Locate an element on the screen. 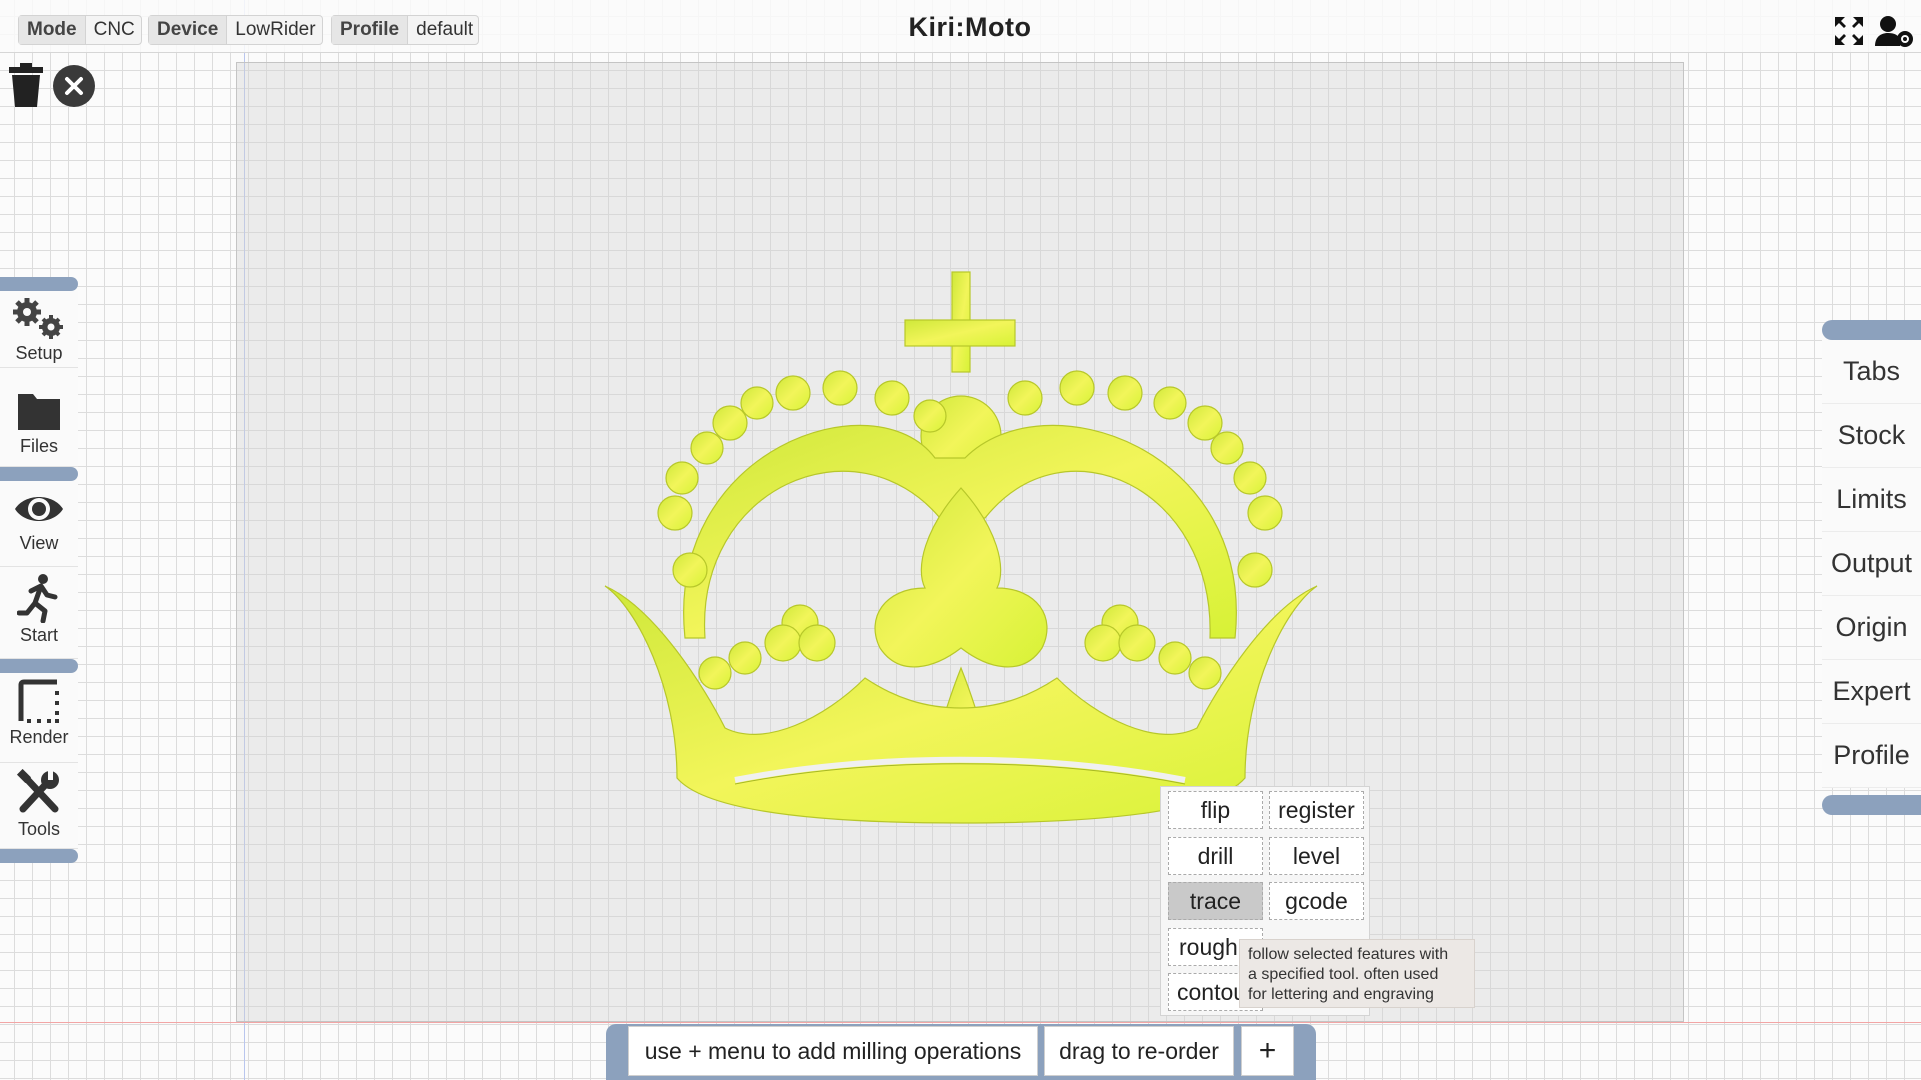  tabs-button: Tabs is located at coordinates (1871, 372).